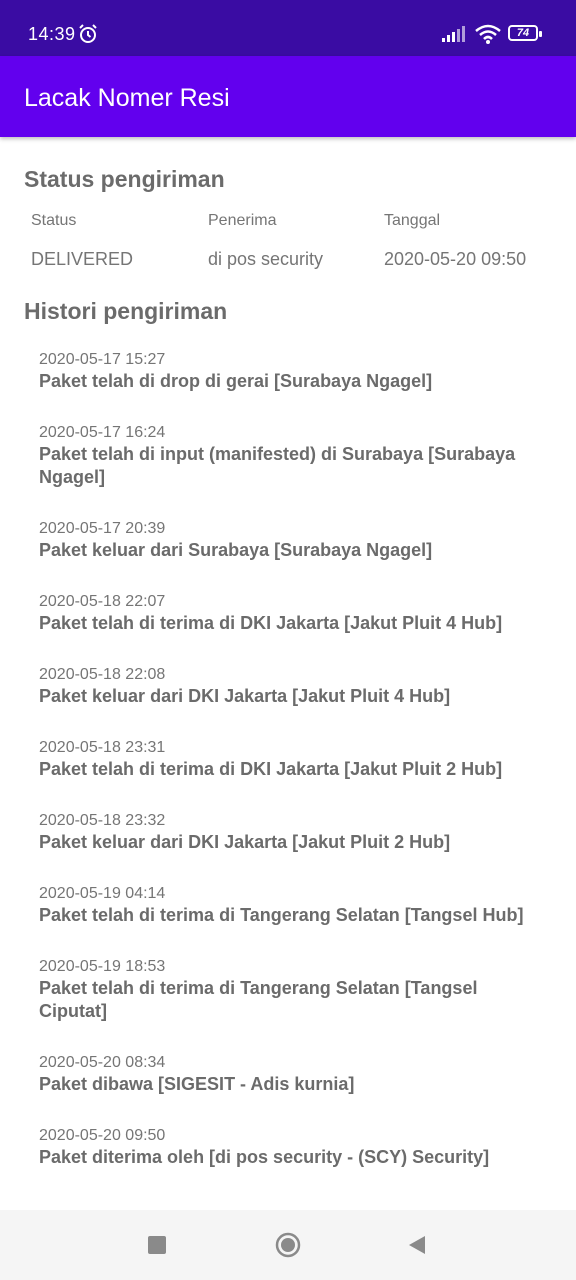 The image size is (576, 1280). What do you see at coordinates (102, 1135) in the screenshot?
I see `history-datetime: 2020-05-20 09:50` at bounding box center [102, 1135].